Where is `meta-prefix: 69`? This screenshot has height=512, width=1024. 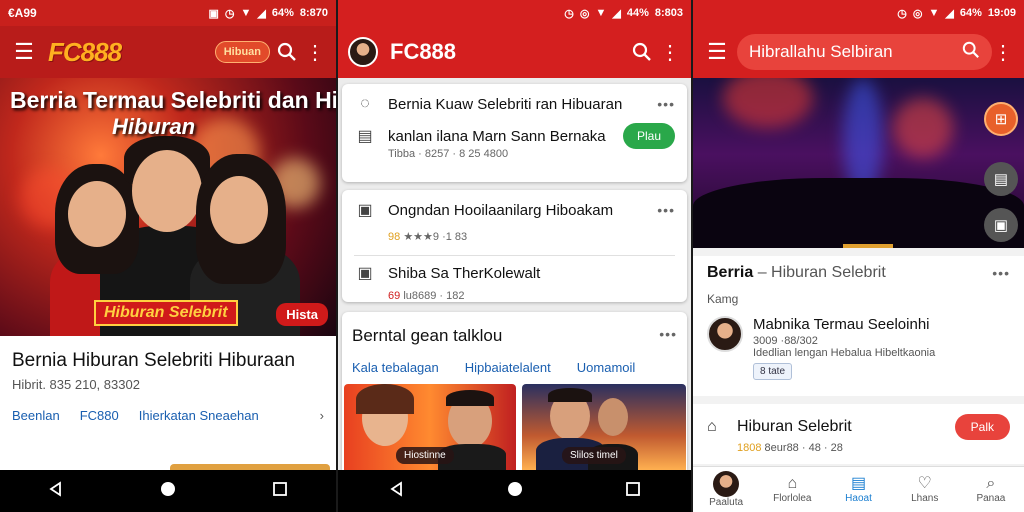
meta-prefix: 69 is located at coordinates (394, 296).